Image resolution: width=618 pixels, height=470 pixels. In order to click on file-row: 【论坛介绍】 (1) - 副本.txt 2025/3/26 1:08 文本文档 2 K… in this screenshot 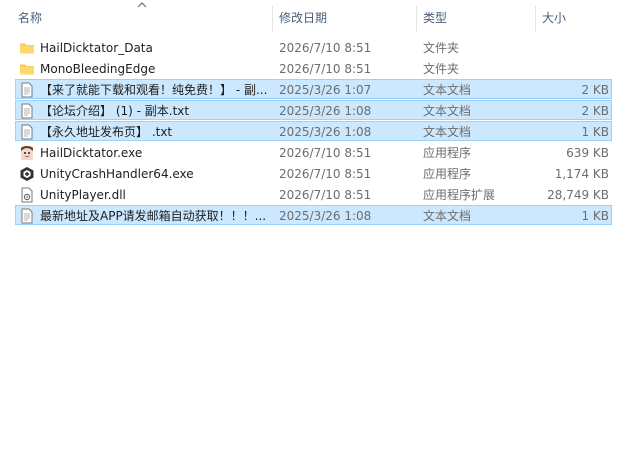, I will do `click(313, 110)`.